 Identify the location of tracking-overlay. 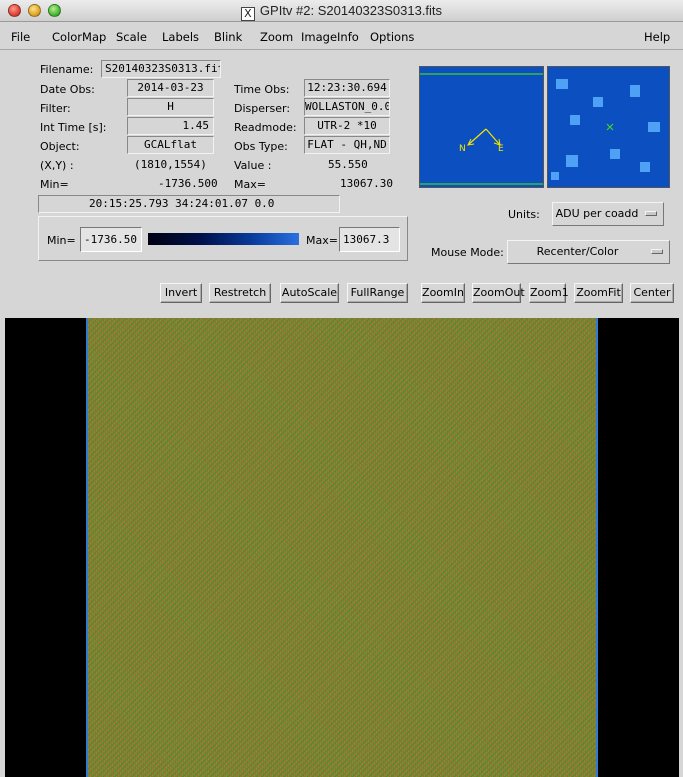
(605, 129).